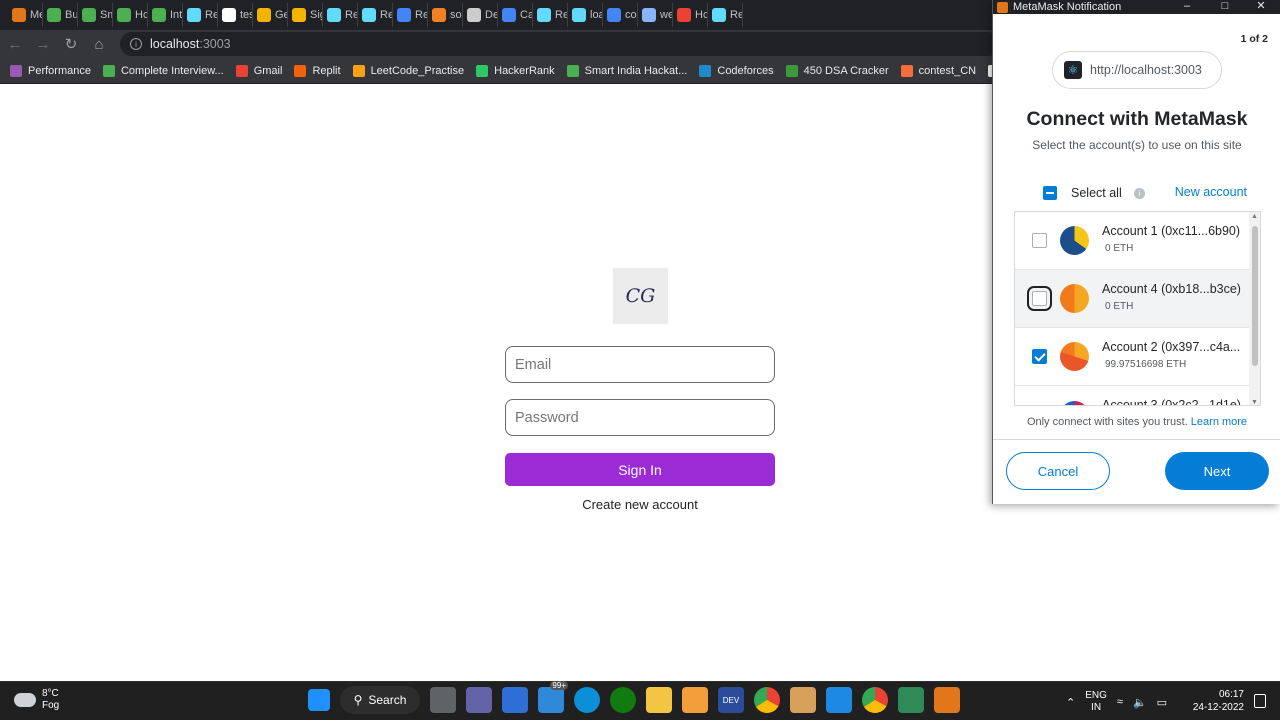 This screenshot has width=1280, height=720. I want to click on browser-tab: loa, so click(585, 15).